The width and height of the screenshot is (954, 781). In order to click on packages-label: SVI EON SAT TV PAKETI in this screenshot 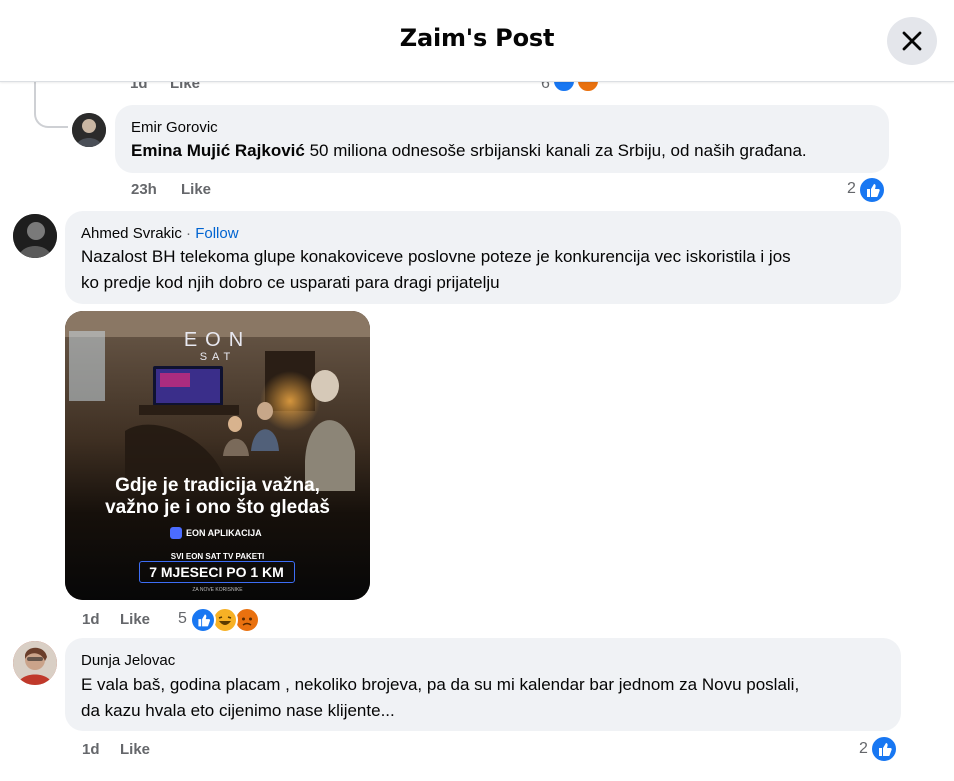, I will do `click(217, 556)`.